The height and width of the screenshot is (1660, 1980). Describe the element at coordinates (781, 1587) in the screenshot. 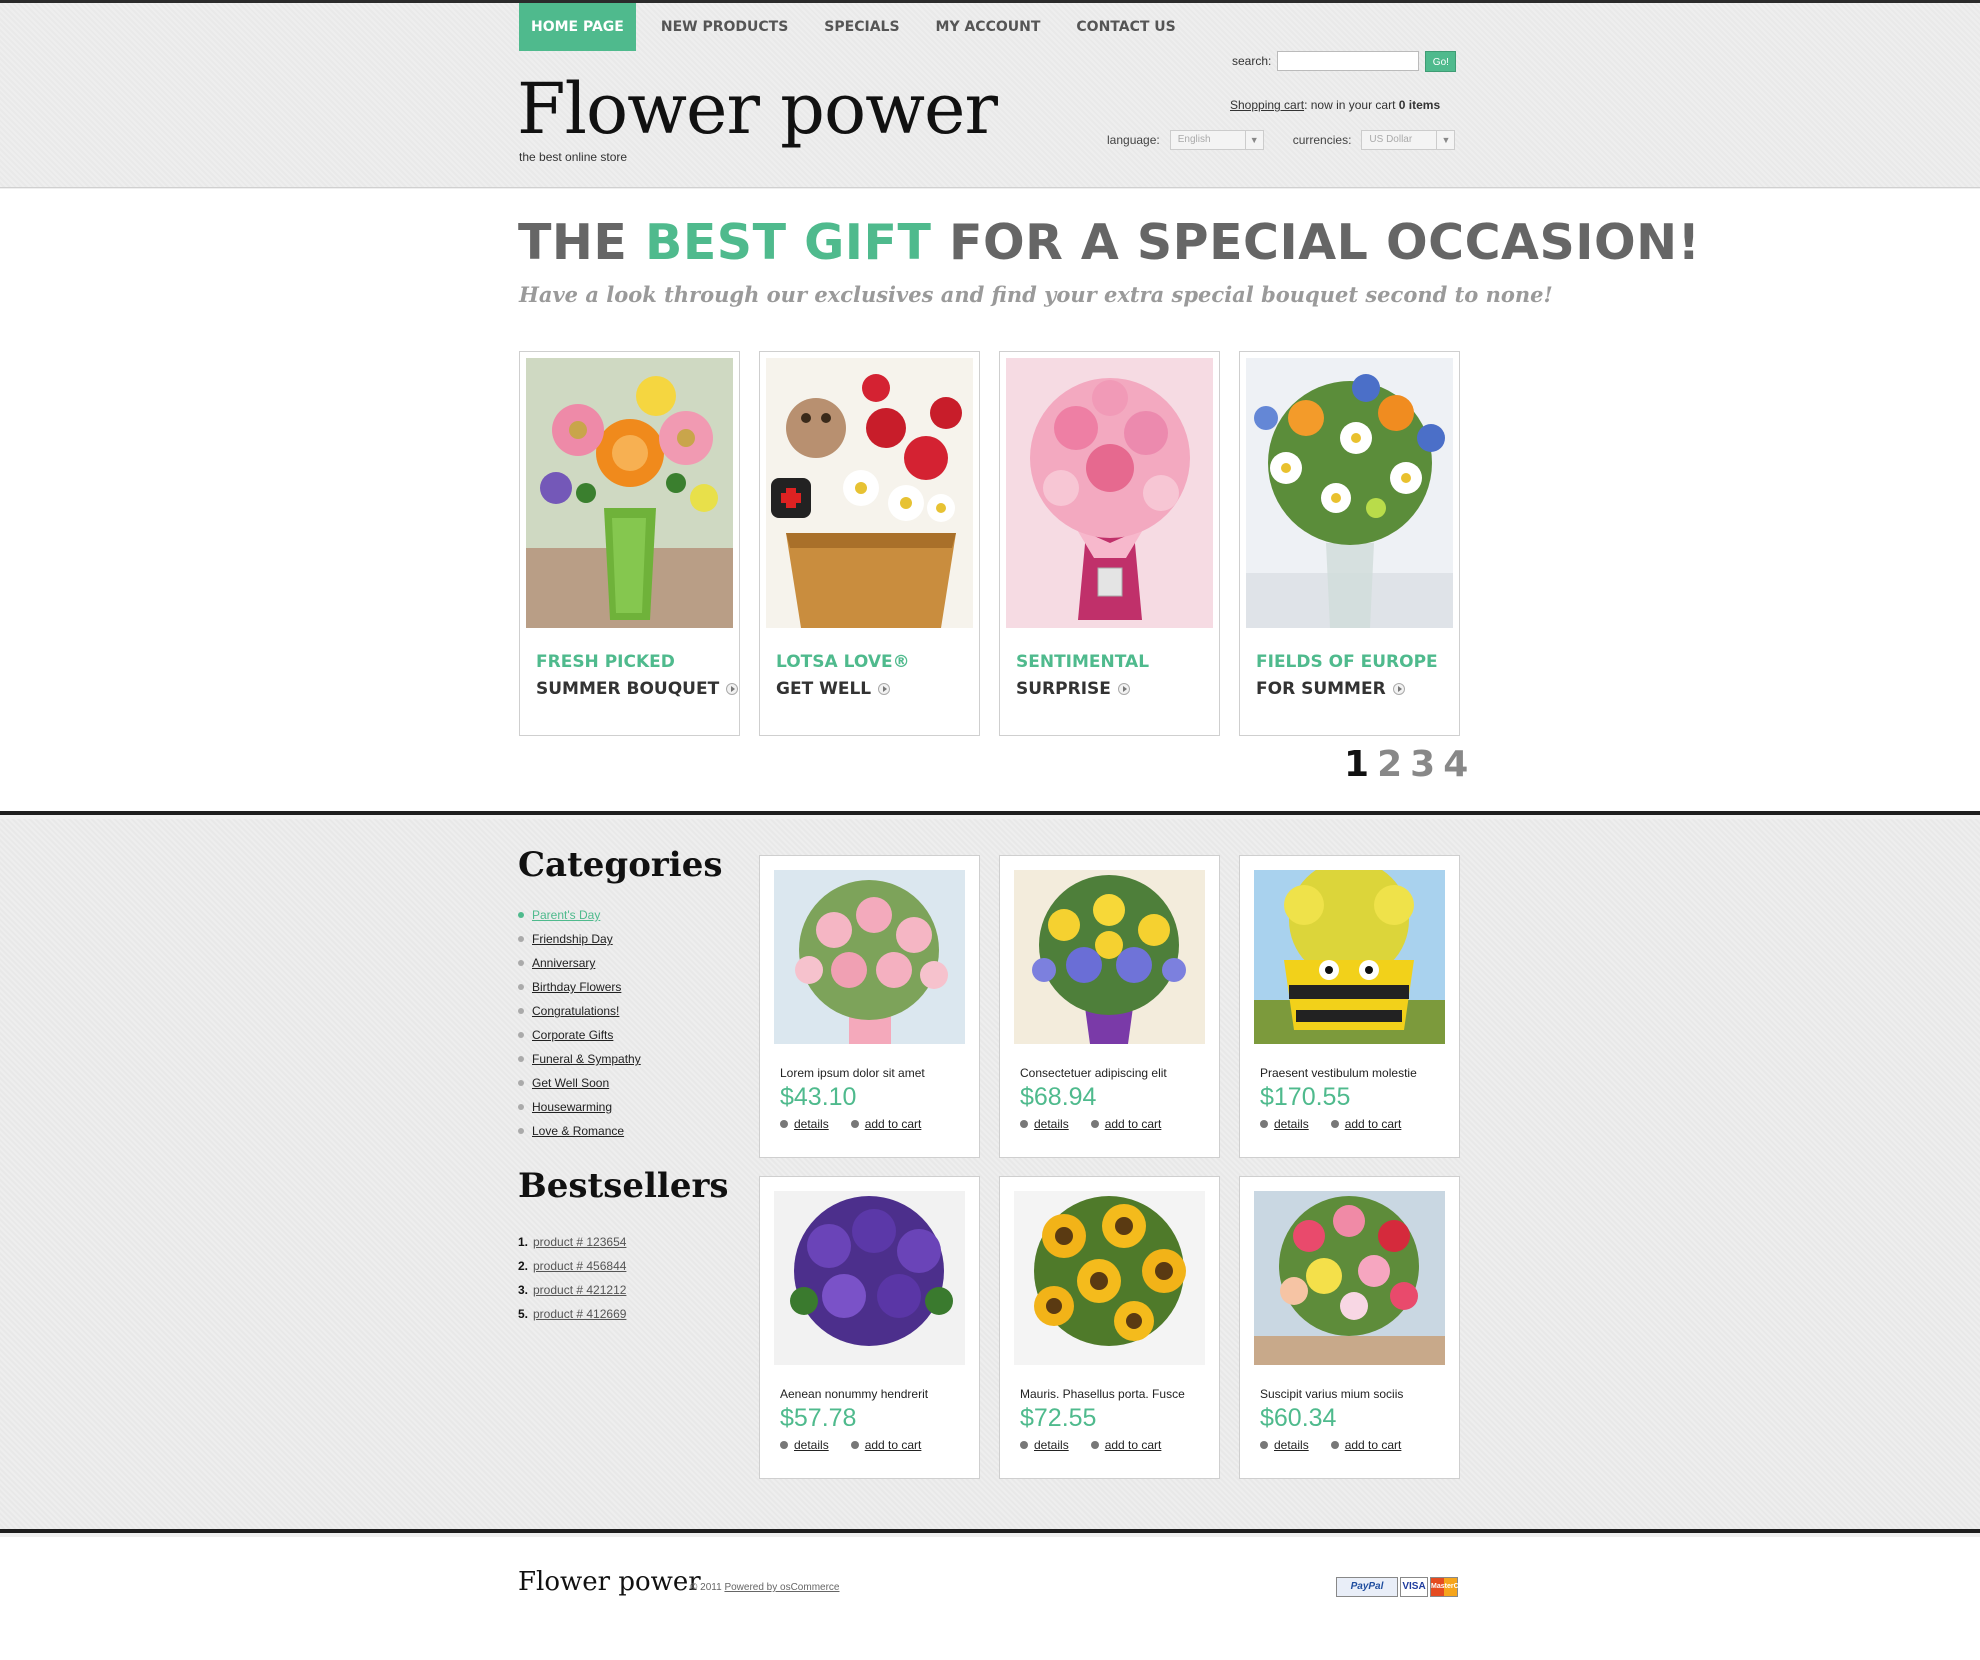

I see `powered-by-link: Powered by osCommerce` at that location.